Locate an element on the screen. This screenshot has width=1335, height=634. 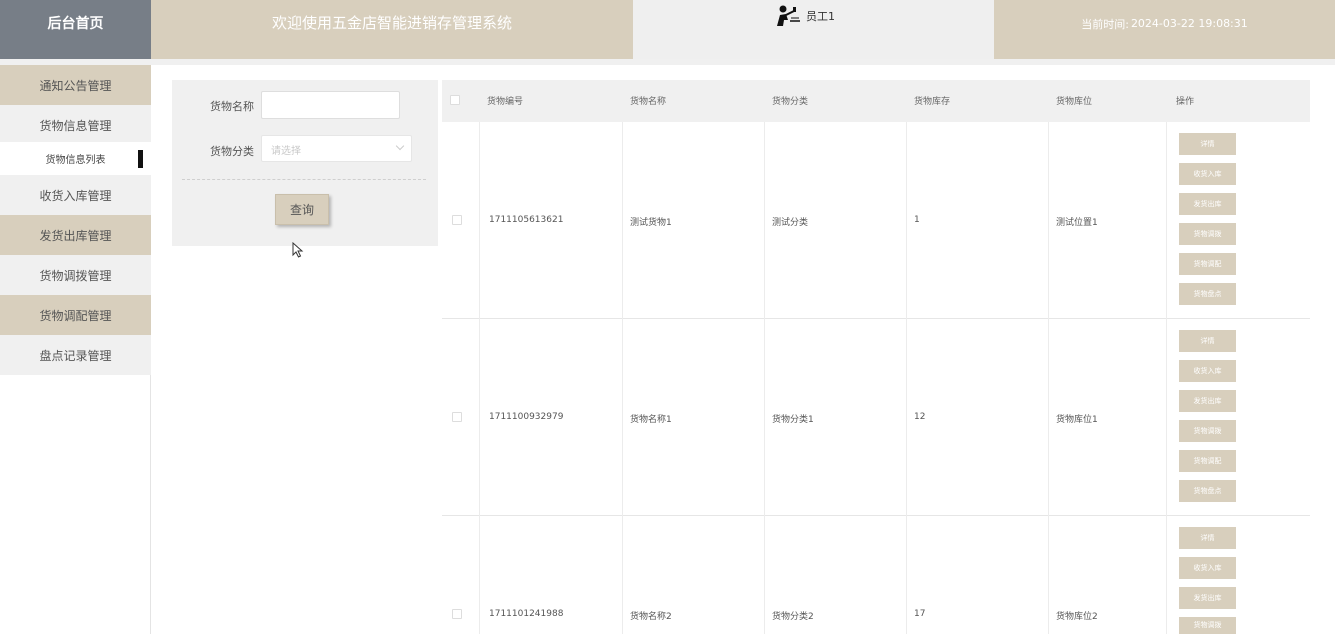
goods-stock: 12 is located at coordinates (920, 417).